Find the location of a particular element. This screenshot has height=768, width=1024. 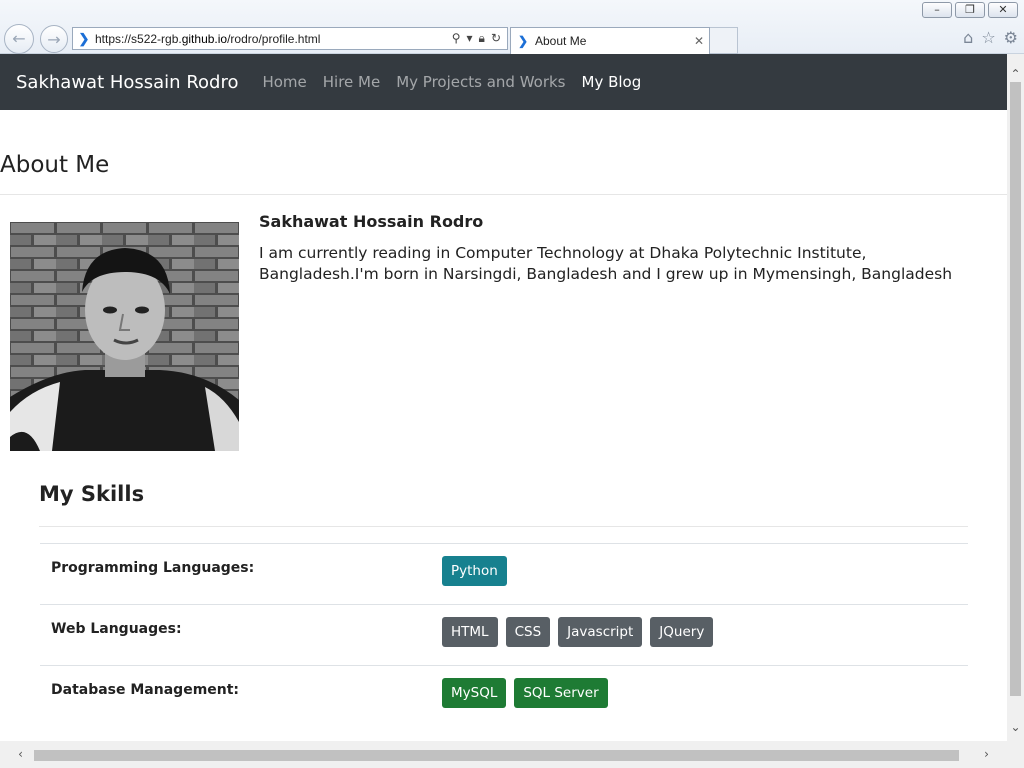

skill-category-label: Programming Languages: is located at coordinates (153, 568).